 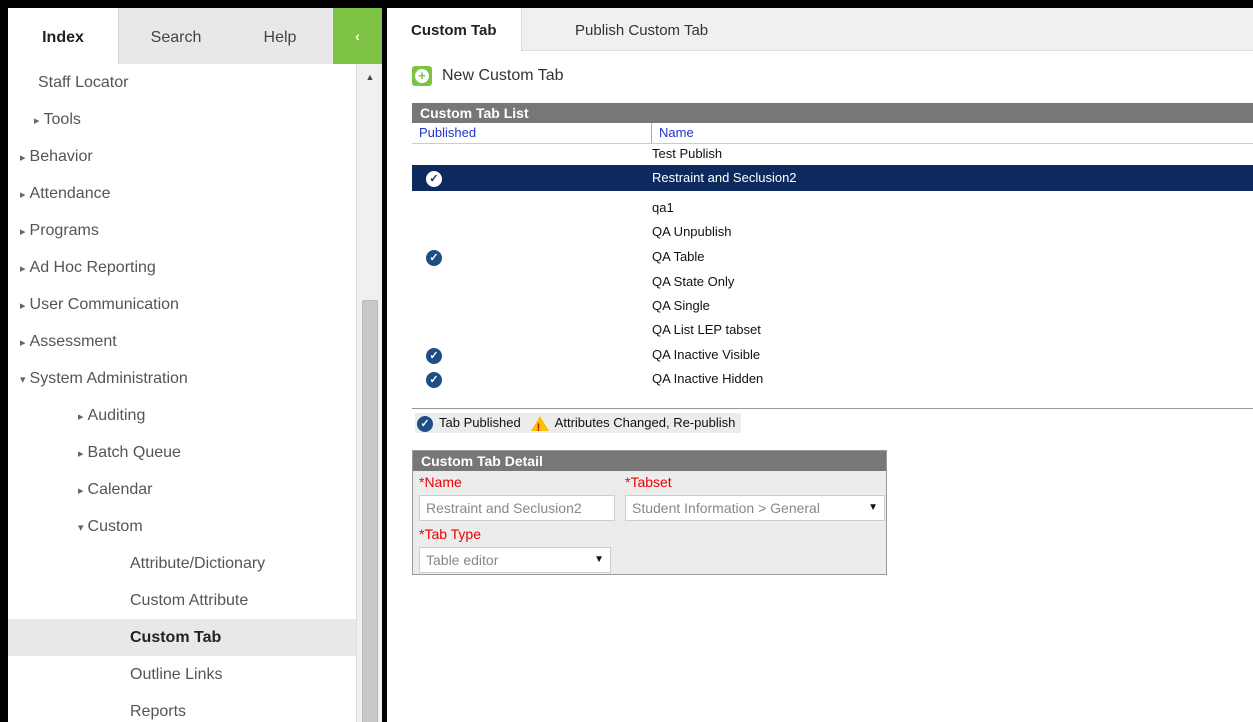 I want to click on tab-type-value: Table editor, so click(x=462, y=560).